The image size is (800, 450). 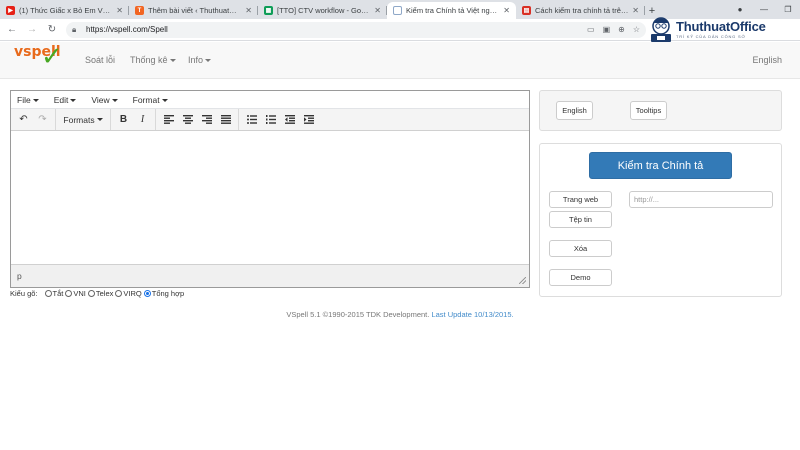 I want to click on options-panel: English Tooltips, so click(x=660, y=110).